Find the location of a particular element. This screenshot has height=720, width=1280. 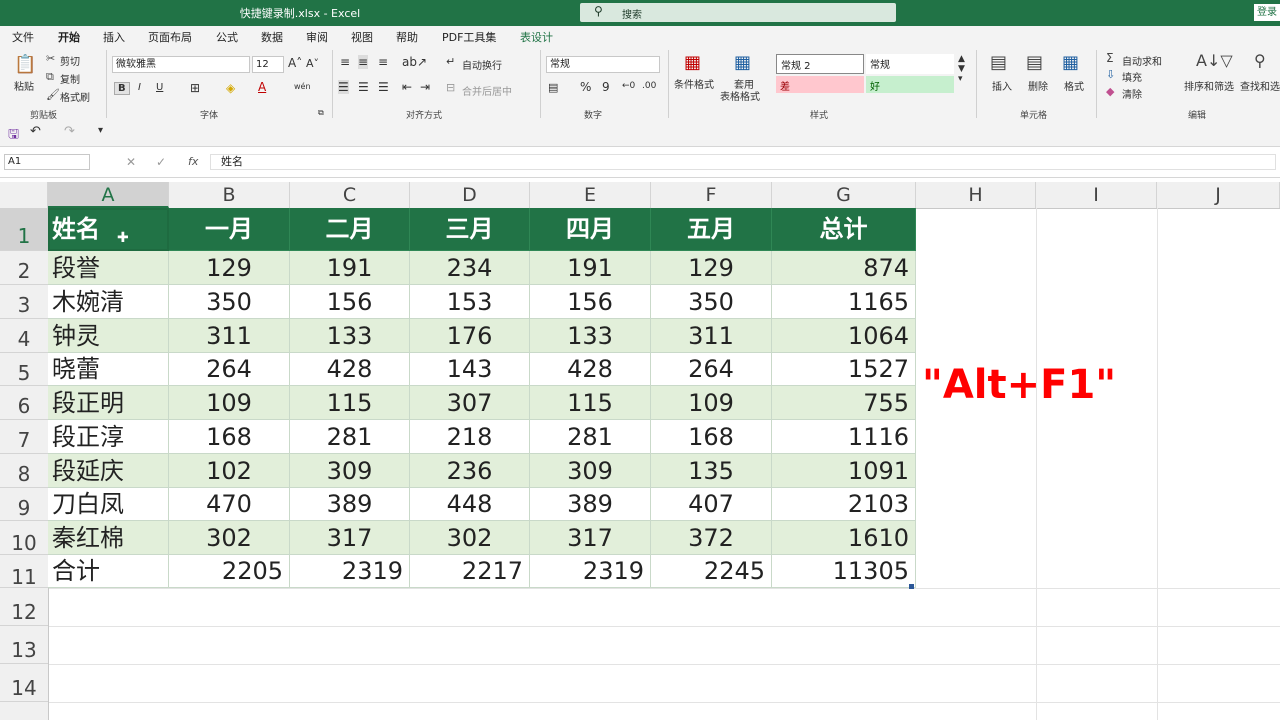

row-3-mar-cell: 153 is located at coordinates (470, 302).